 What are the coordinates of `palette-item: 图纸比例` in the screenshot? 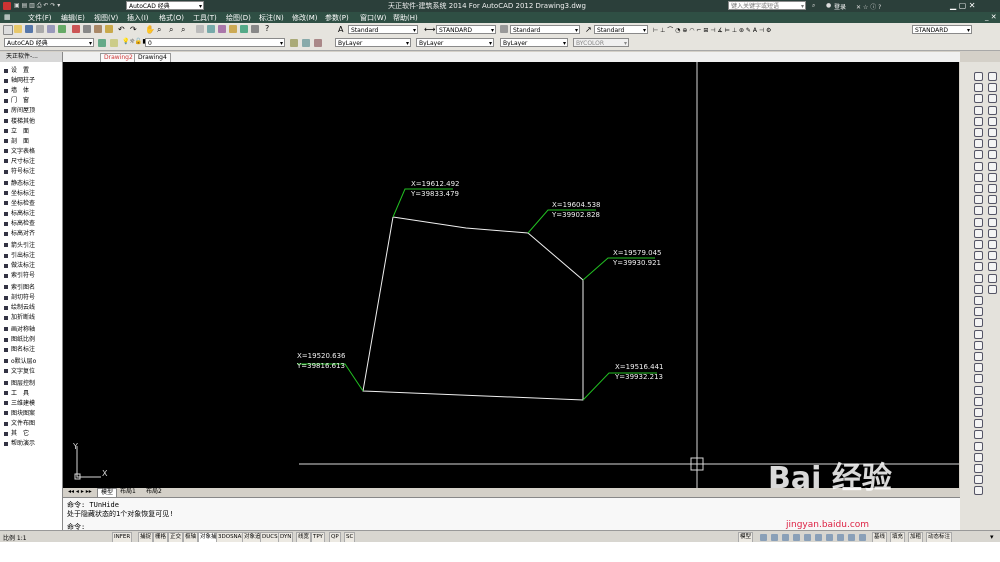 It's located at (19, 339).